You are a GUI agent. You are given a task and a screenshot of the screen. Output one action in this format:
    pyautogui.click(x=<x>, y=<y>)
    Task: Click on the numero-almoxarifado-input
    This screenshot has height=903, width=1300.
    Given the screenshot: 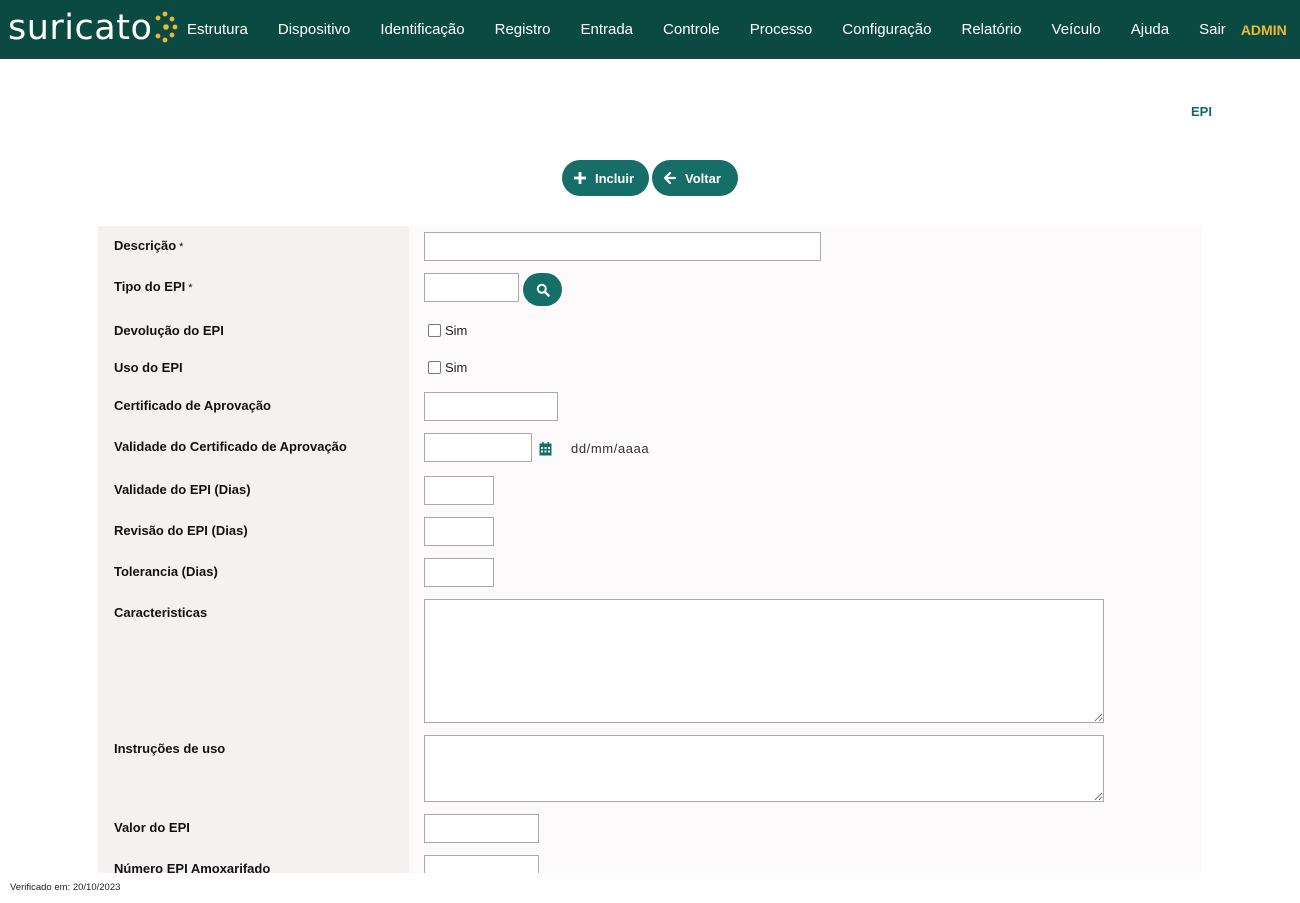 What is the action you would take?
    pyautogui.click(x=481, y=864)
    